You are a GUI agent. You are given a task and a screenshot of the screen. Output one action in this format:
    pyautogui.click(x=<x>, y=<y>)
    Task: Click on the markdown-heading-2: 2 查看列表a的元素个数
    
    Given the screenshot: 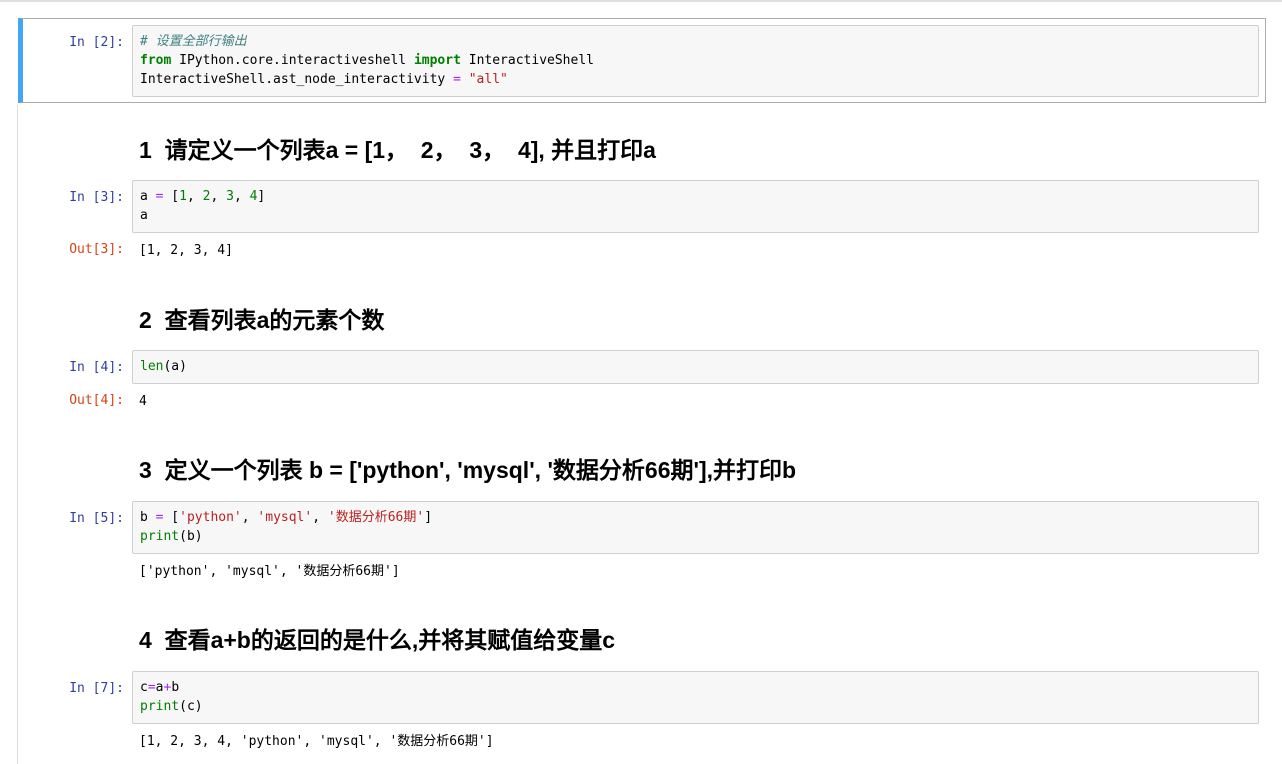 What is the action you would take?
    pyautogui.click(x=262, y=320)
    